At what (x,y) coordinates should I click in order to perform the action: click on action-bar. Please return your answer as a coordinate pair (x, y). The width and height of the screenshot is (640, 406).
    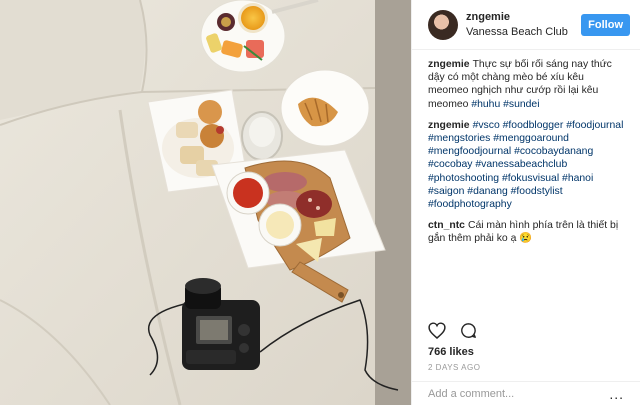
    Looking at the image, I should click on (452, 330).